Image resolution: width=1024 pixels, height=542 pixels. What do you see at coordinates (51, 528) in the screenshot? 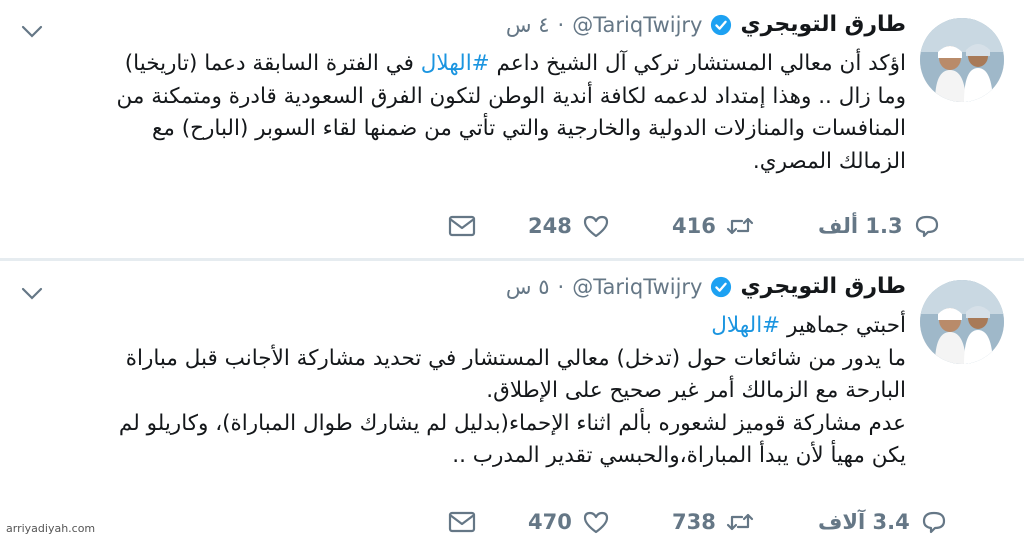
I see `source-credit: arriyadiyah.com` at bounding box center [51, 528].